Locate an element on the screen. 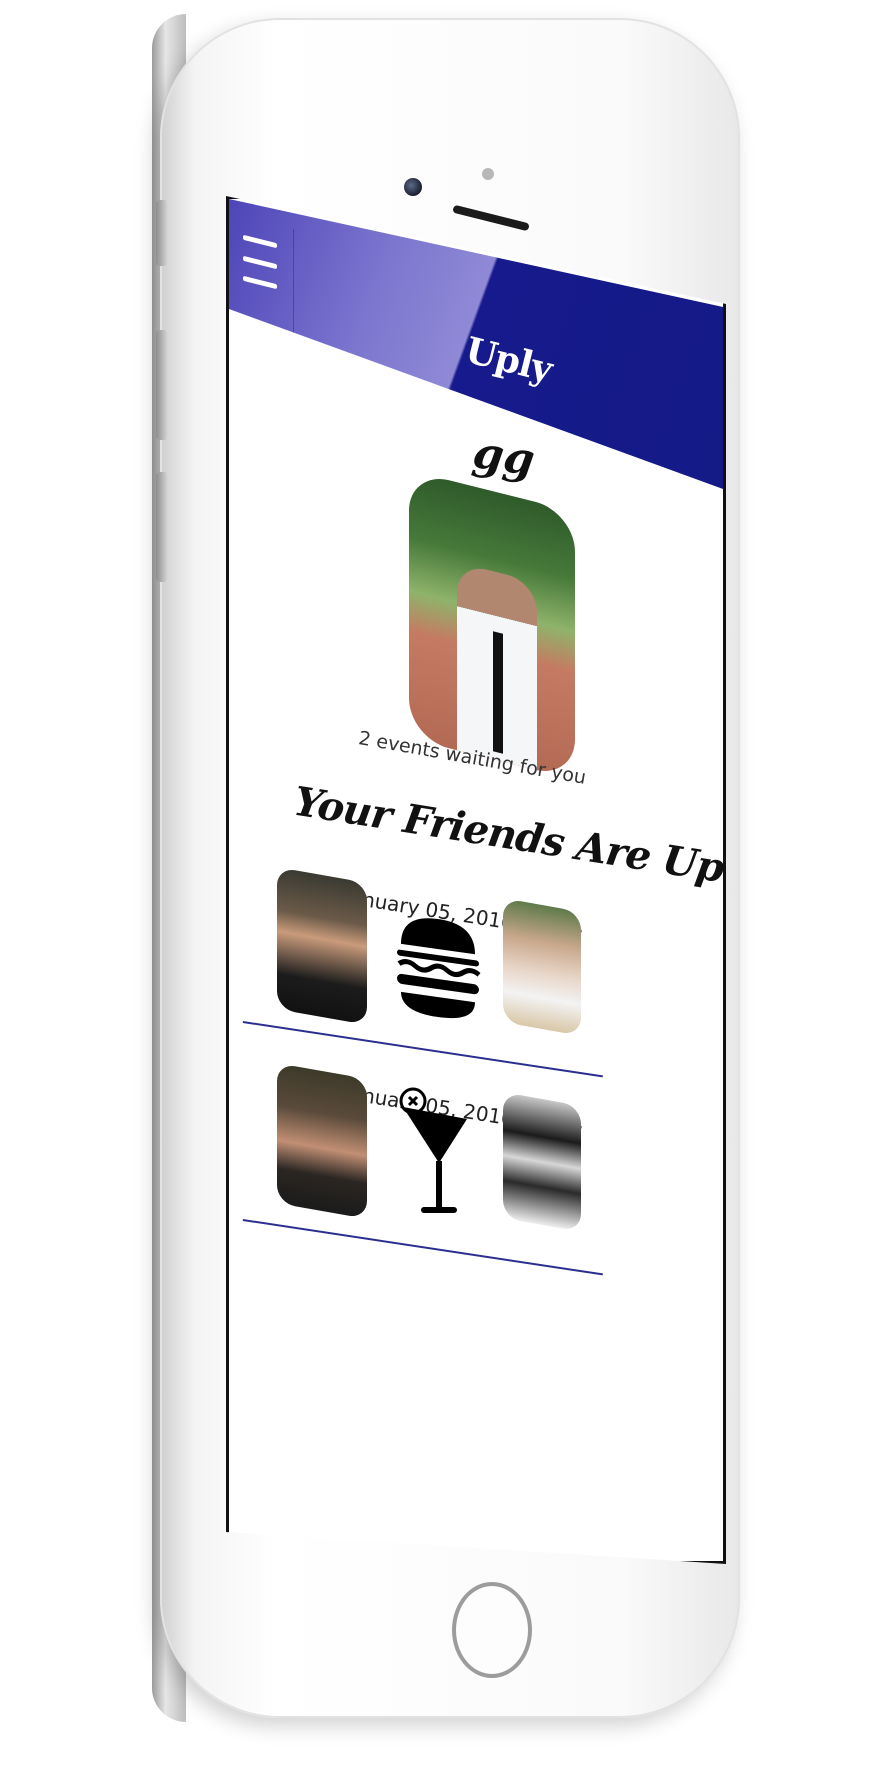 The image size is (882, 1768). mute-switch is located at coordinates (162, 233).